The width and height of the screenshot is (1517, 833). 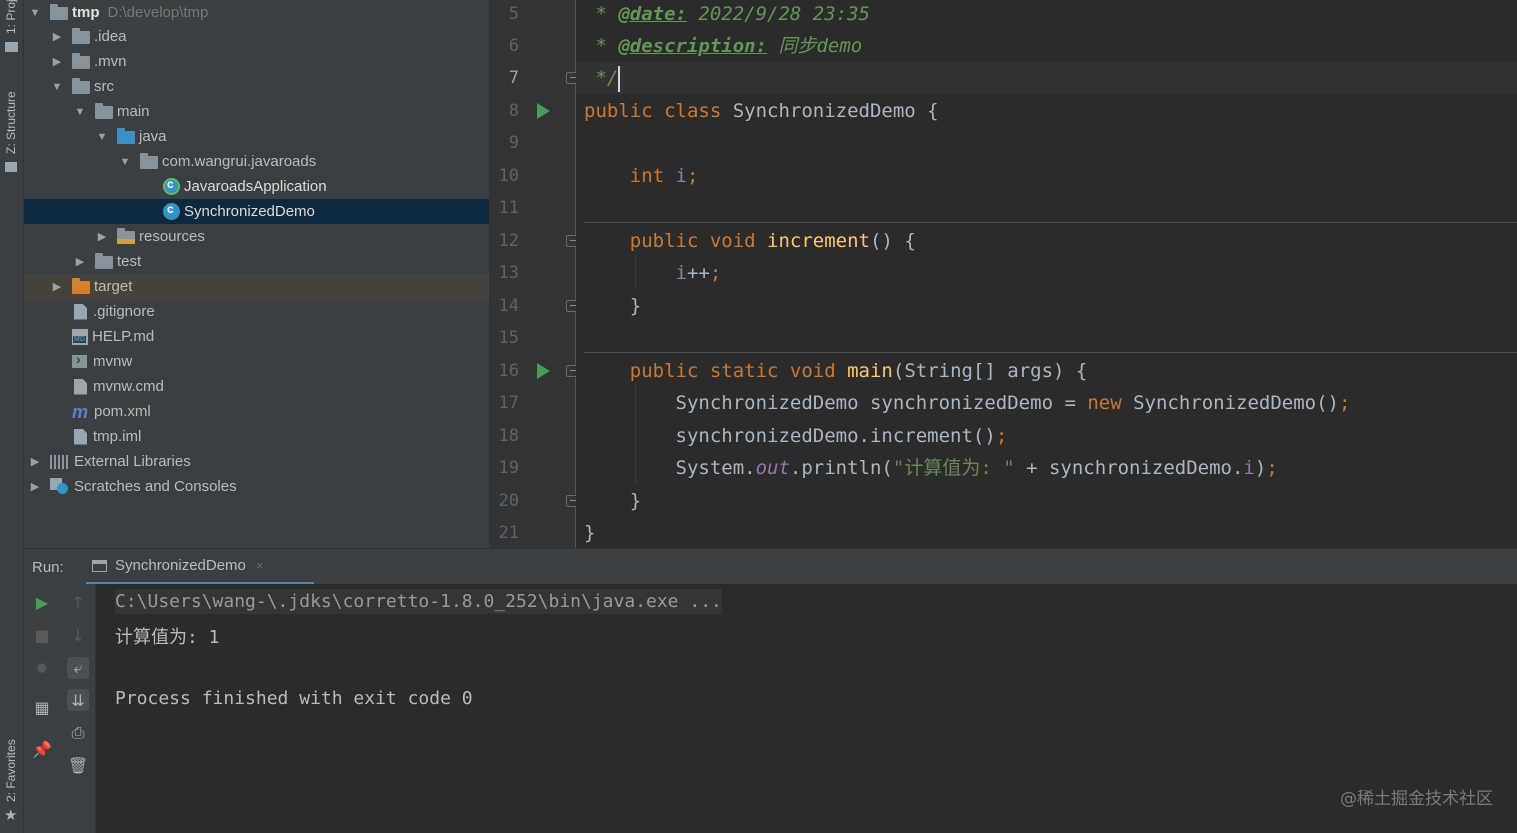 What do you see at coordinates (78, 700) in the screenshot?
I see `scroll-to-end-icon: ⇊` at bounding box center [78, 700].